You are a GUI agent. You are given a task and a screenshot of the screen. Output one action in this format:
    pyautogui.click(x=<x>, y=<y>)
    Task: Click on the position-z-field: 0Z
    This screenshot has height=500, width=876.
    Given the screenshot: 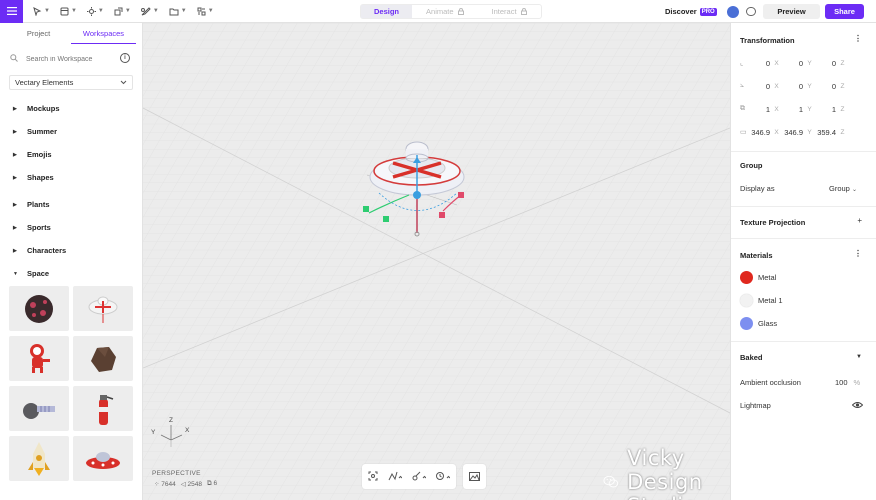 What is the action you would take?
    pyautogui.click(x=832, y=63)
    